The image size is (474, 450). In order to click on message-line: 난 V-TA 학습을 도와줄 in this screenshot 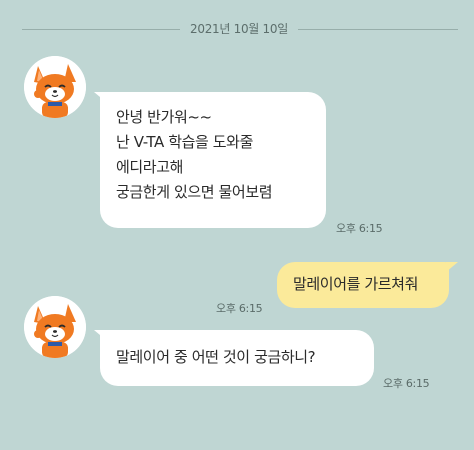, I will do `click(184, 142)`.